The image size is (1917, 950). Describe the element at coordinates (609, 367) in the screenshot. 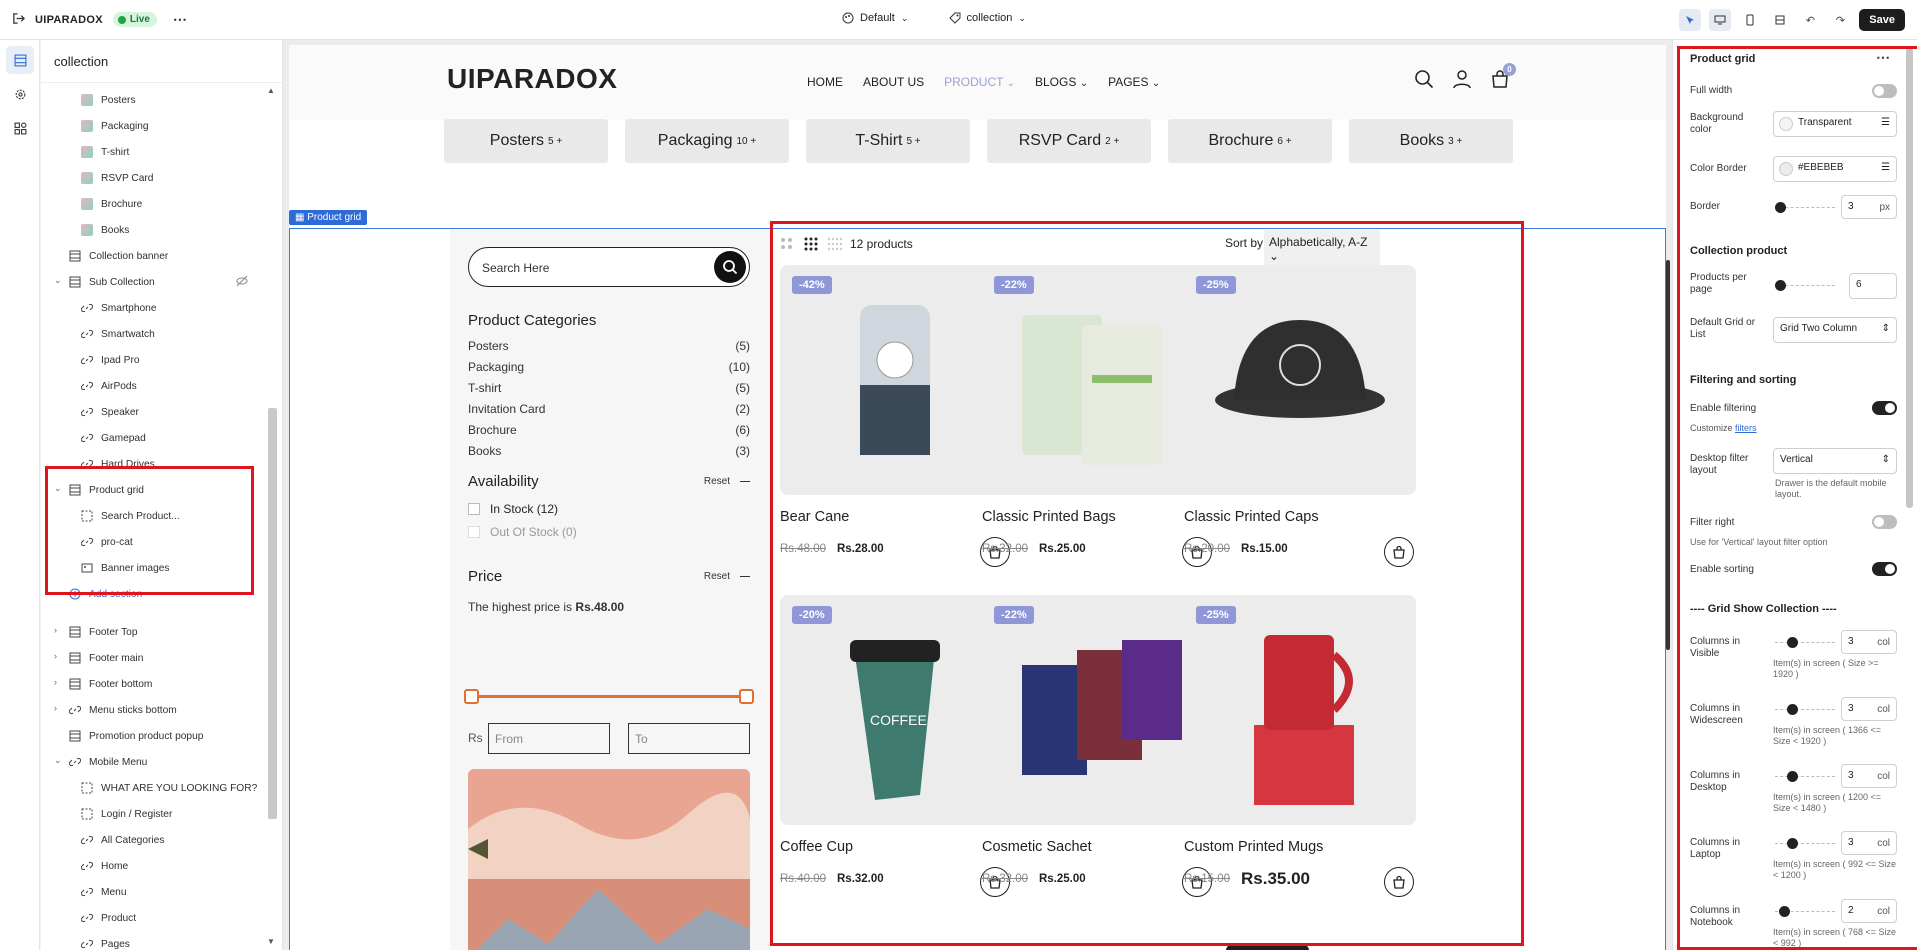

I see `filter-category-item: Packaging (10)` at that location.